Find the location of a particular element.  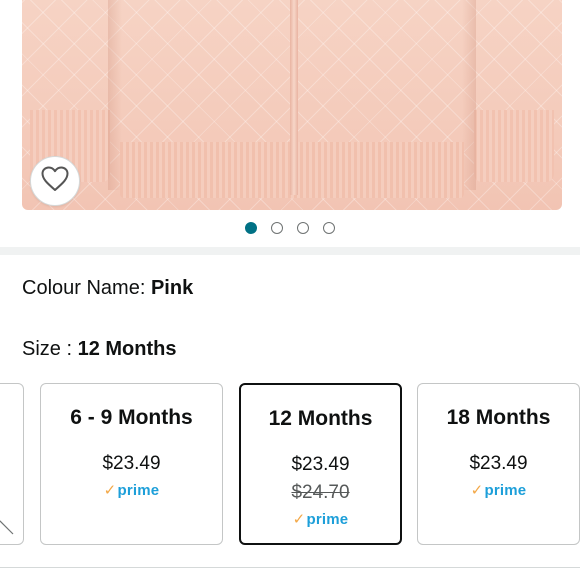

size-option-title: 18 Months is located at coordinates (498, 417).